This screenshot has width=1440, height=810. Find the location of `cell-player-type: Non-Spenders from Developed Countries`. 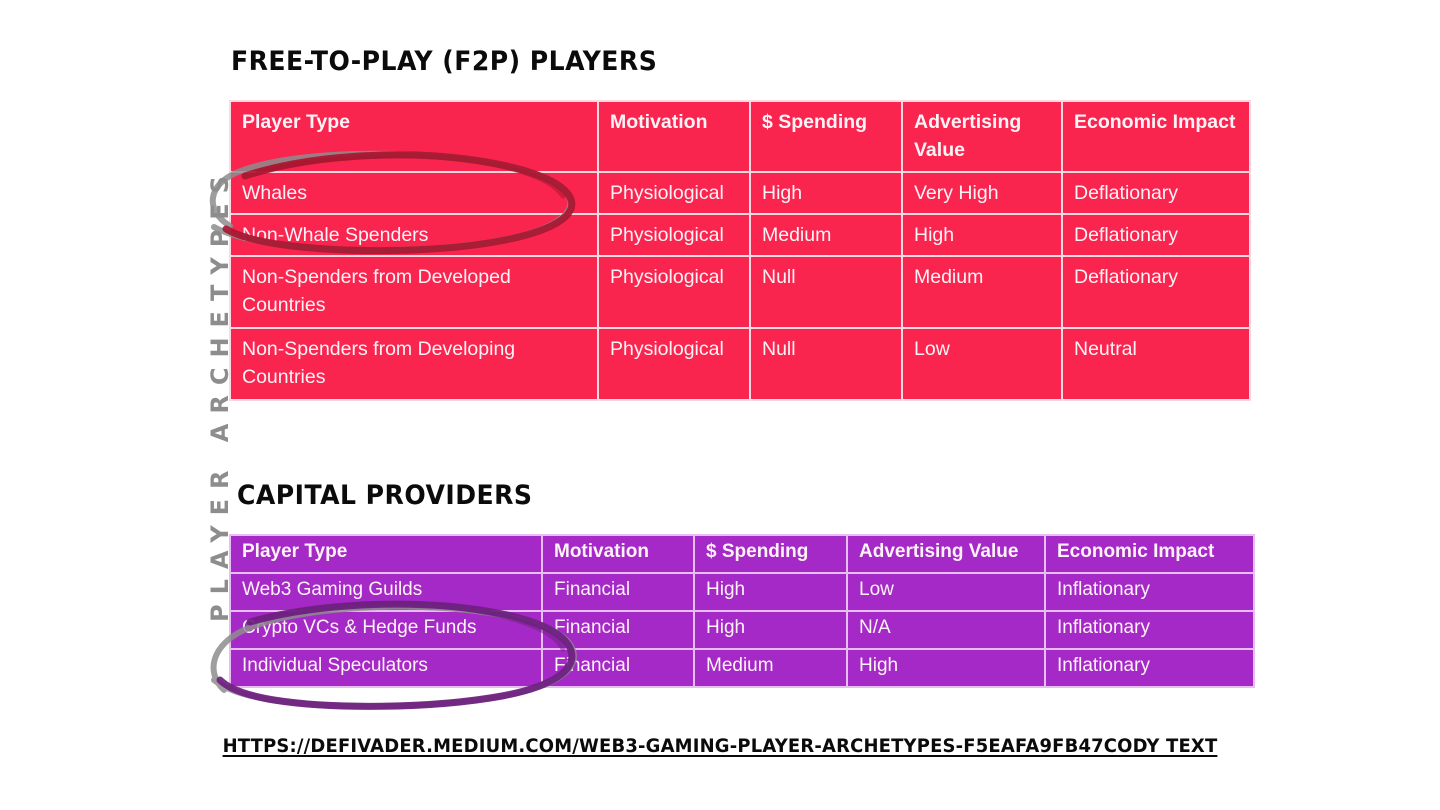

cell-player-type: Non-Spenders from Developed Countries is located at coordinates (414, 292).